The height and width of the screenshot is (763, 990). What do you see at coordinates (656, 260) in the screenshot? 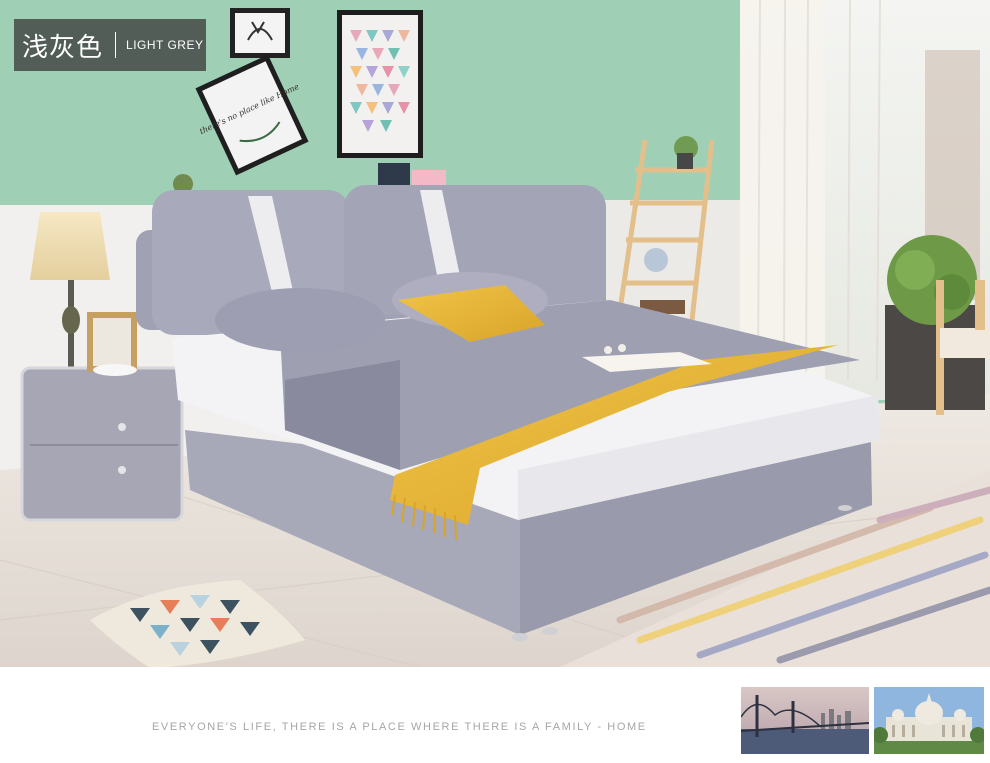
I see `shelf-flowers` at bounding box center [656, 260].